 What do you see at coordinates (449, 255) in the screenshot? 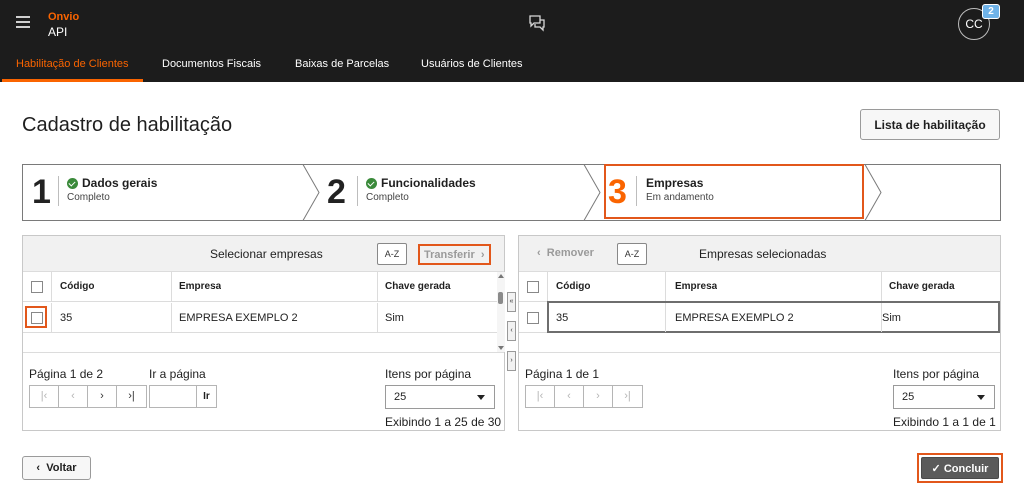
I see `transfer-label: Transferir` at bounding box center [449, 255].